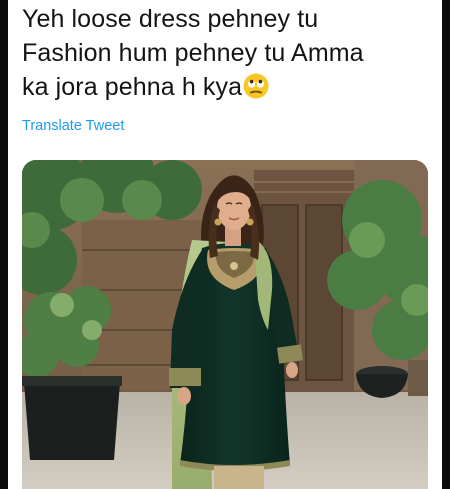  I want to click on translate-tweet-link: Translate Tweet, so click(73, 126).